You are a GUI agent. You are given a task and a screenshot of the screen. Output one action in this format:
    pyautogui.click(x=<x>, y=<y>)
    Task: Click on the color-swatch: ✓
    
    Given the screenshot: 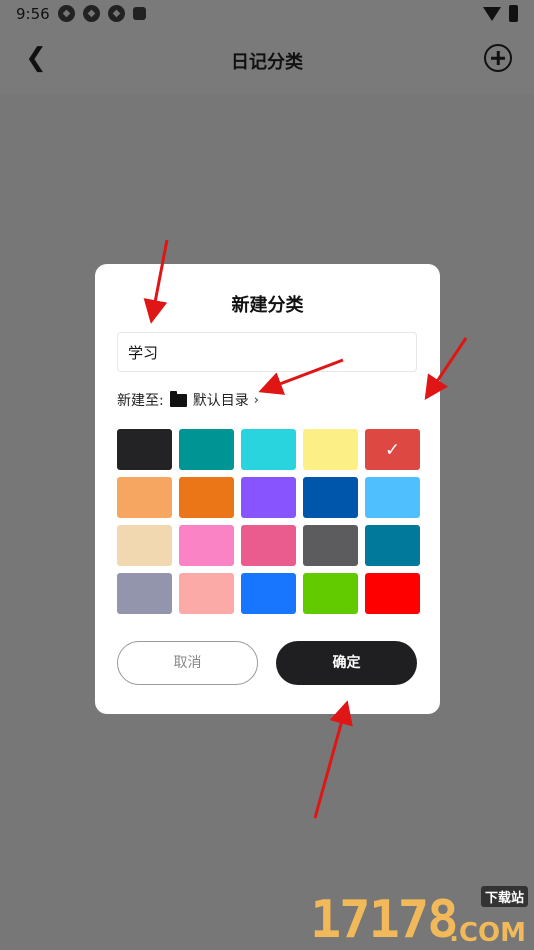 What is the action you would take?
    pyautogui.click(x=392, y=449)
    